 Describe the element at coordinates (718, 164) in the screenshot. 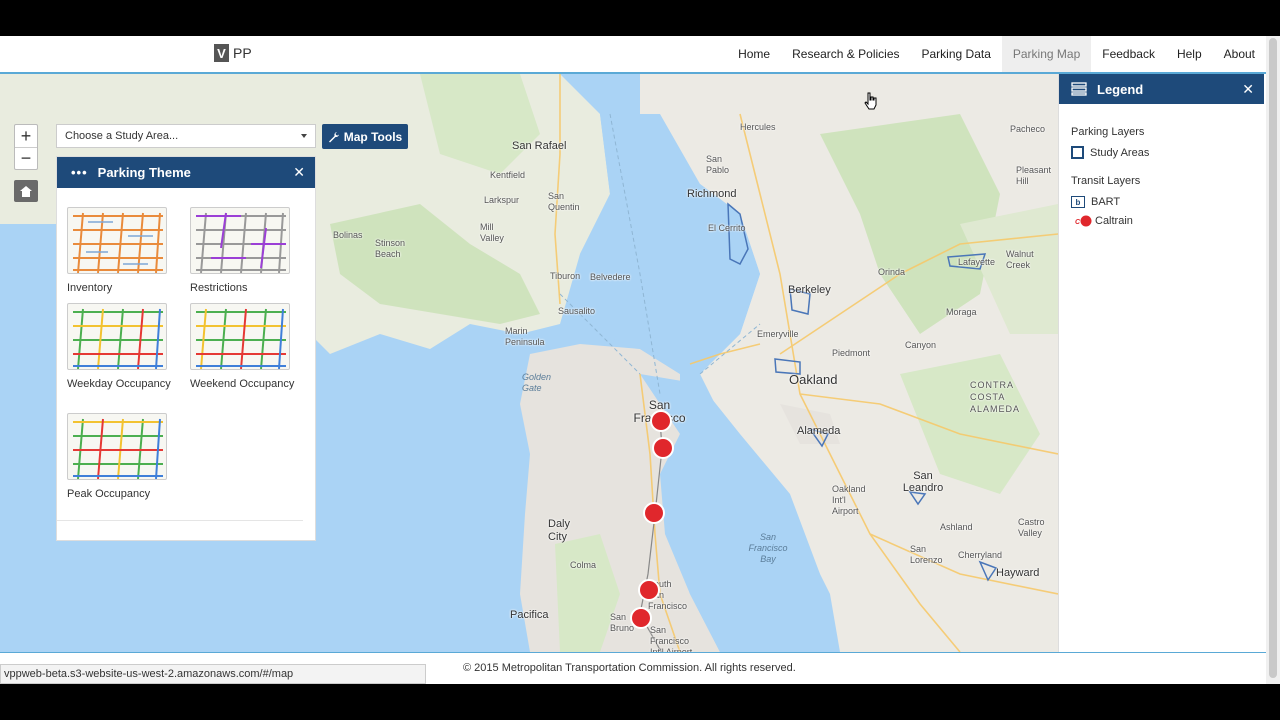

I see `map-label-san-pablo: San Pablo` at that location.